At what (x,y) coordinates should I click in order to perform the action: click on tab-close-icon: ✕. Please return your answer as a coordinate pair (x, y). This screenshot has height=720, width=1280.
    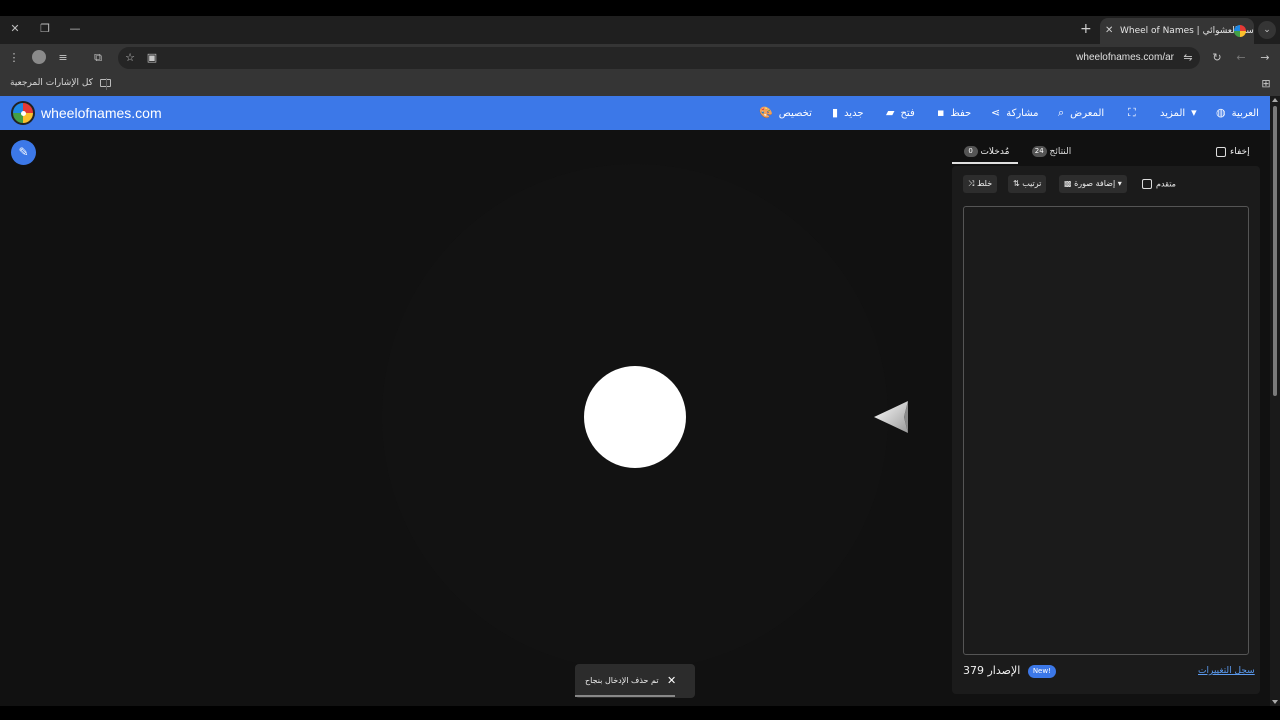
    Looking at the image, I should click on (1109, 31).